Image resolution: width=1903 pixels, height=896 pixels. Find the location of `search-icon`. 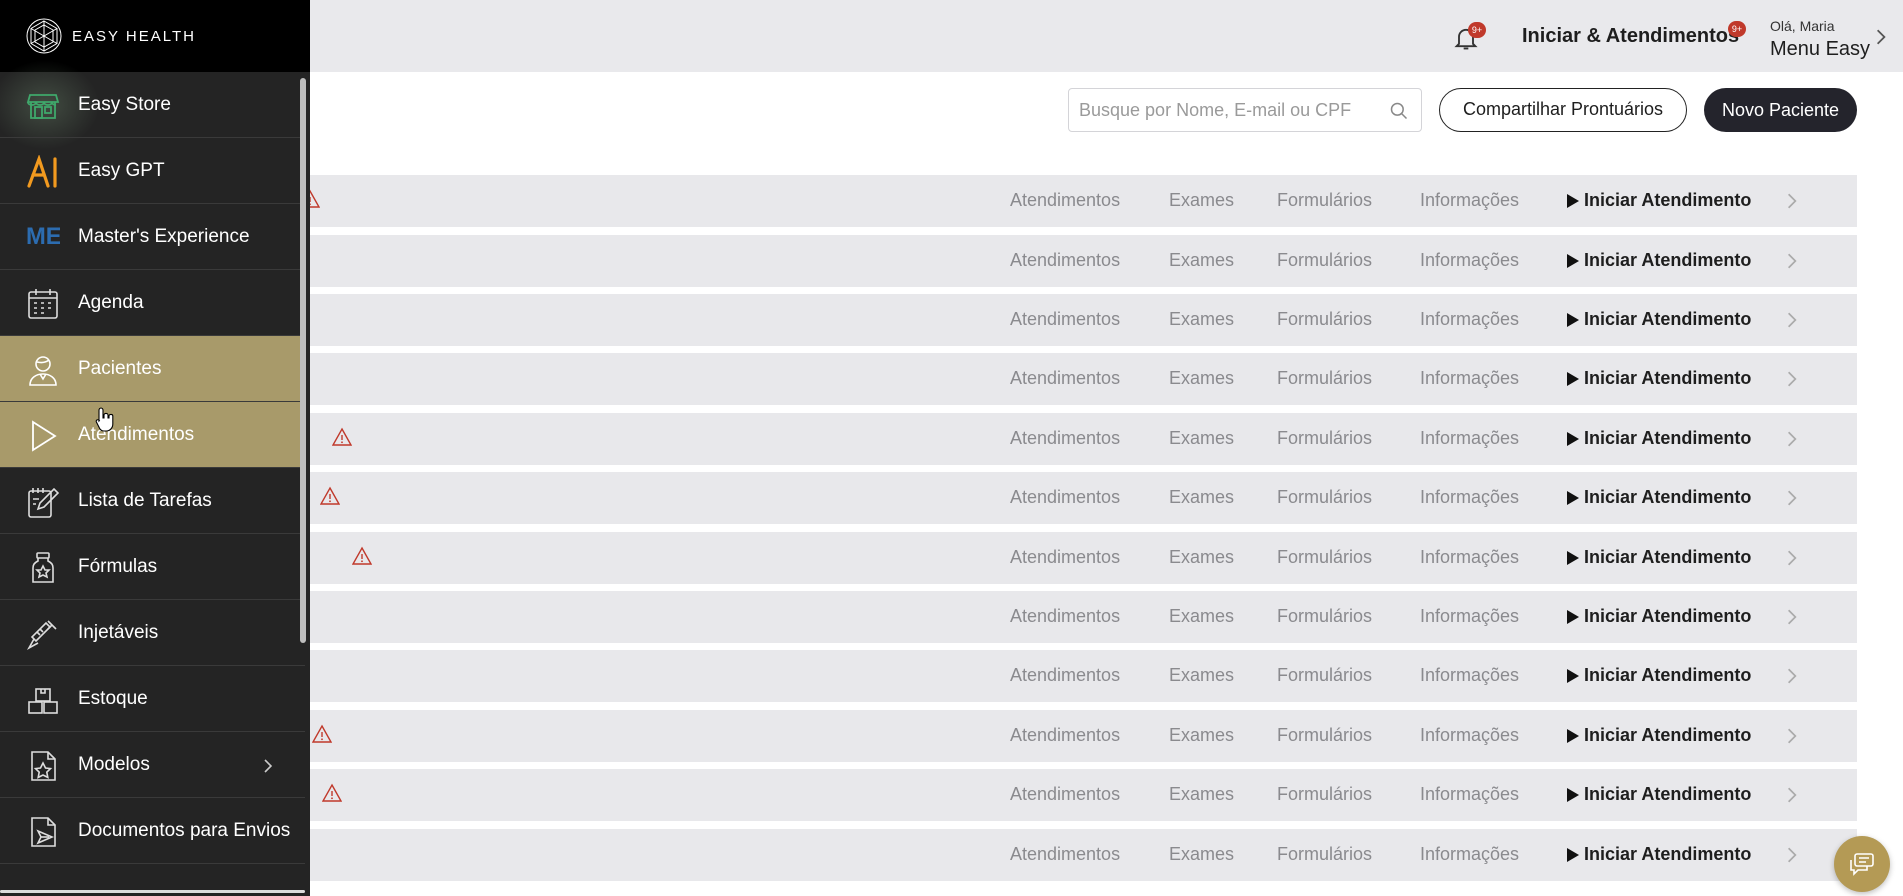

search-icon is located at coordinates (1399, 111).